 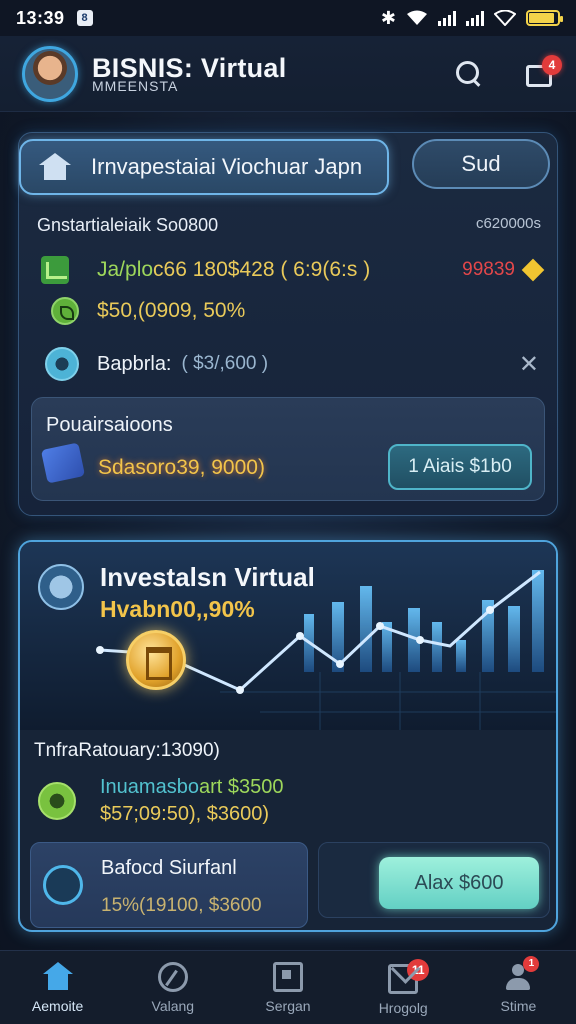 What do you see at coordinates (61, 587) in the screenshot?
I see `shield-icon` at bounding box center [61, 587].